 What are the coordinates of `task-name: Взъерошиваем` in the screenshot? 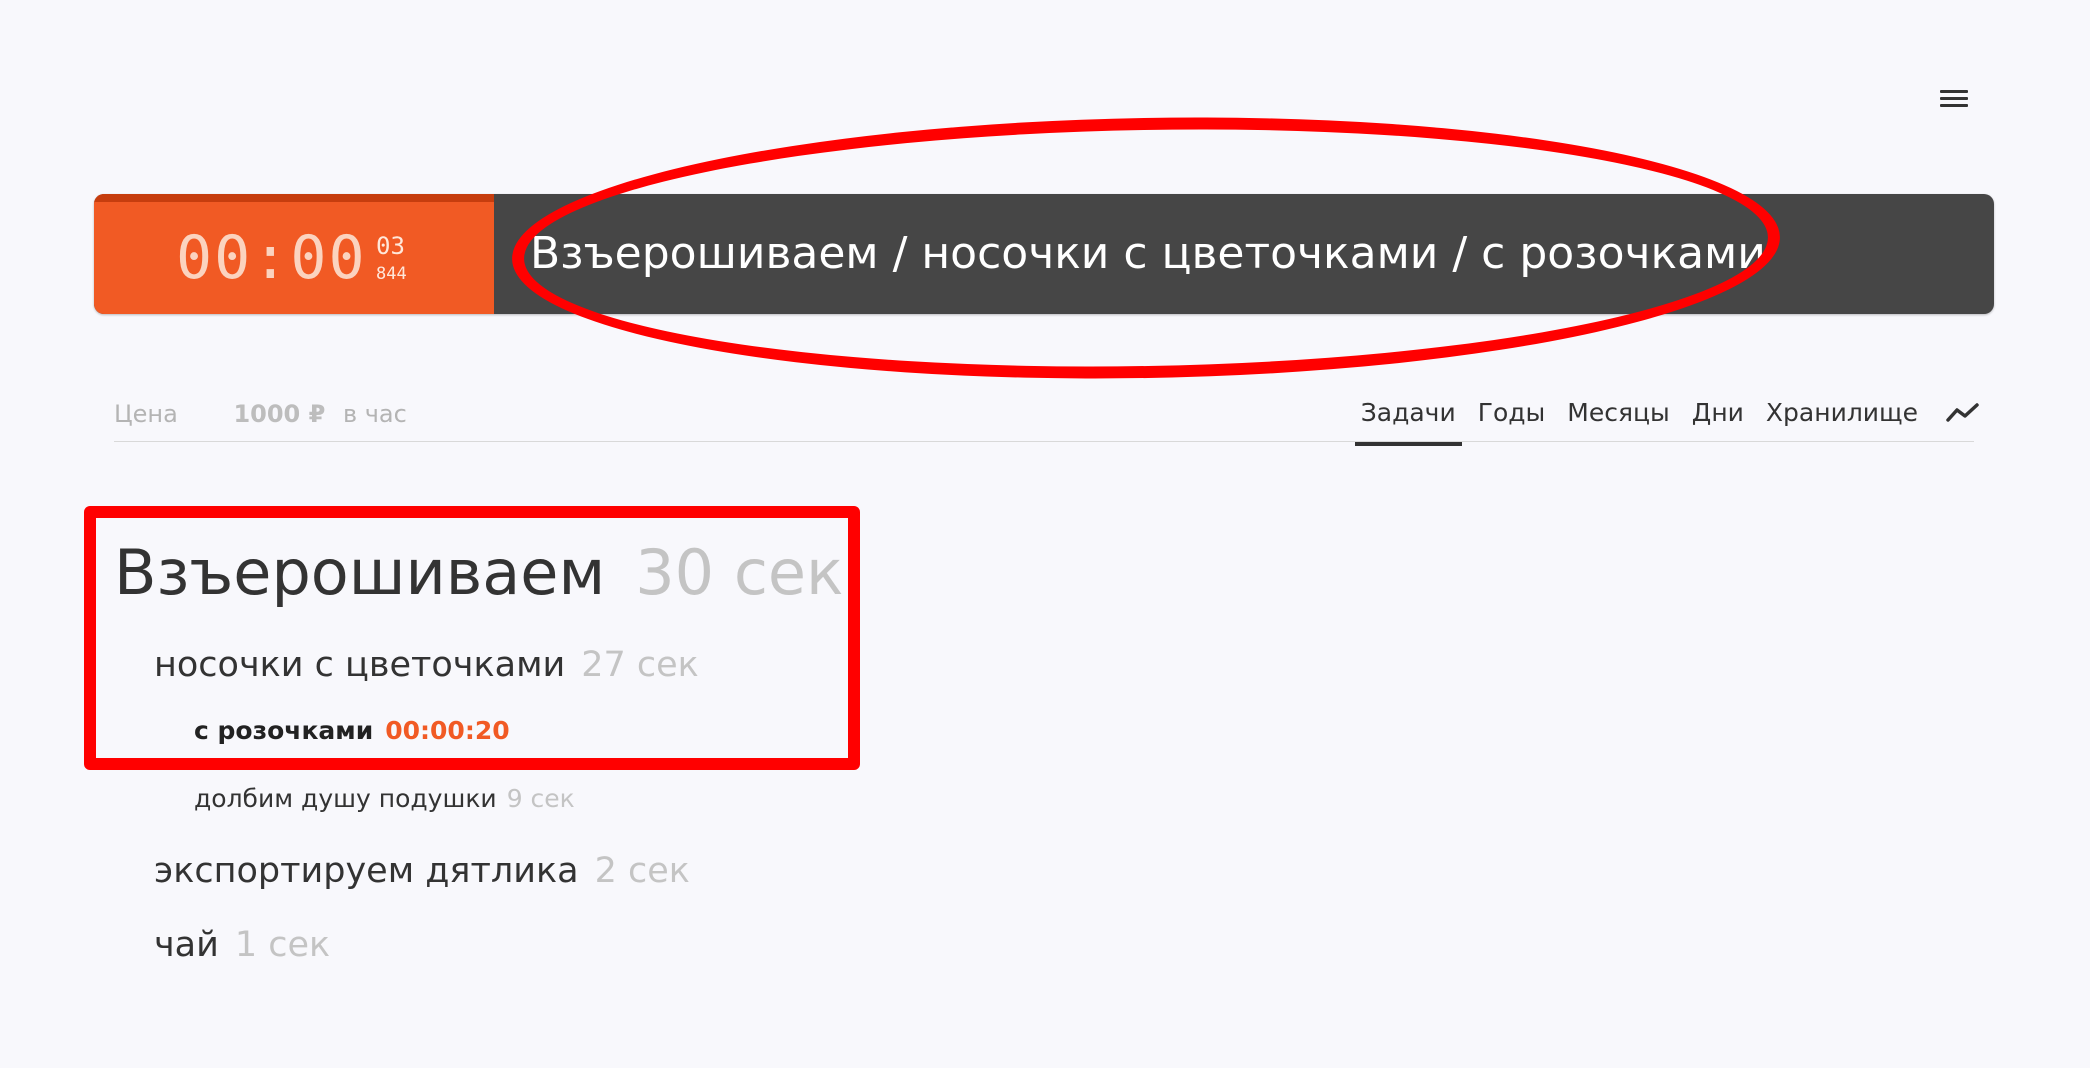 It's located at (360, 572).